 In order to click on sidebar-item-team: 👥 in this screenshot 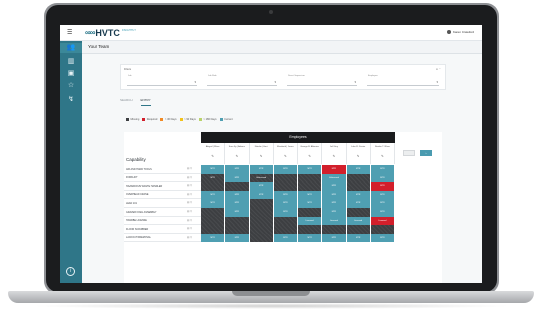, I will do `click(71, 48)`.